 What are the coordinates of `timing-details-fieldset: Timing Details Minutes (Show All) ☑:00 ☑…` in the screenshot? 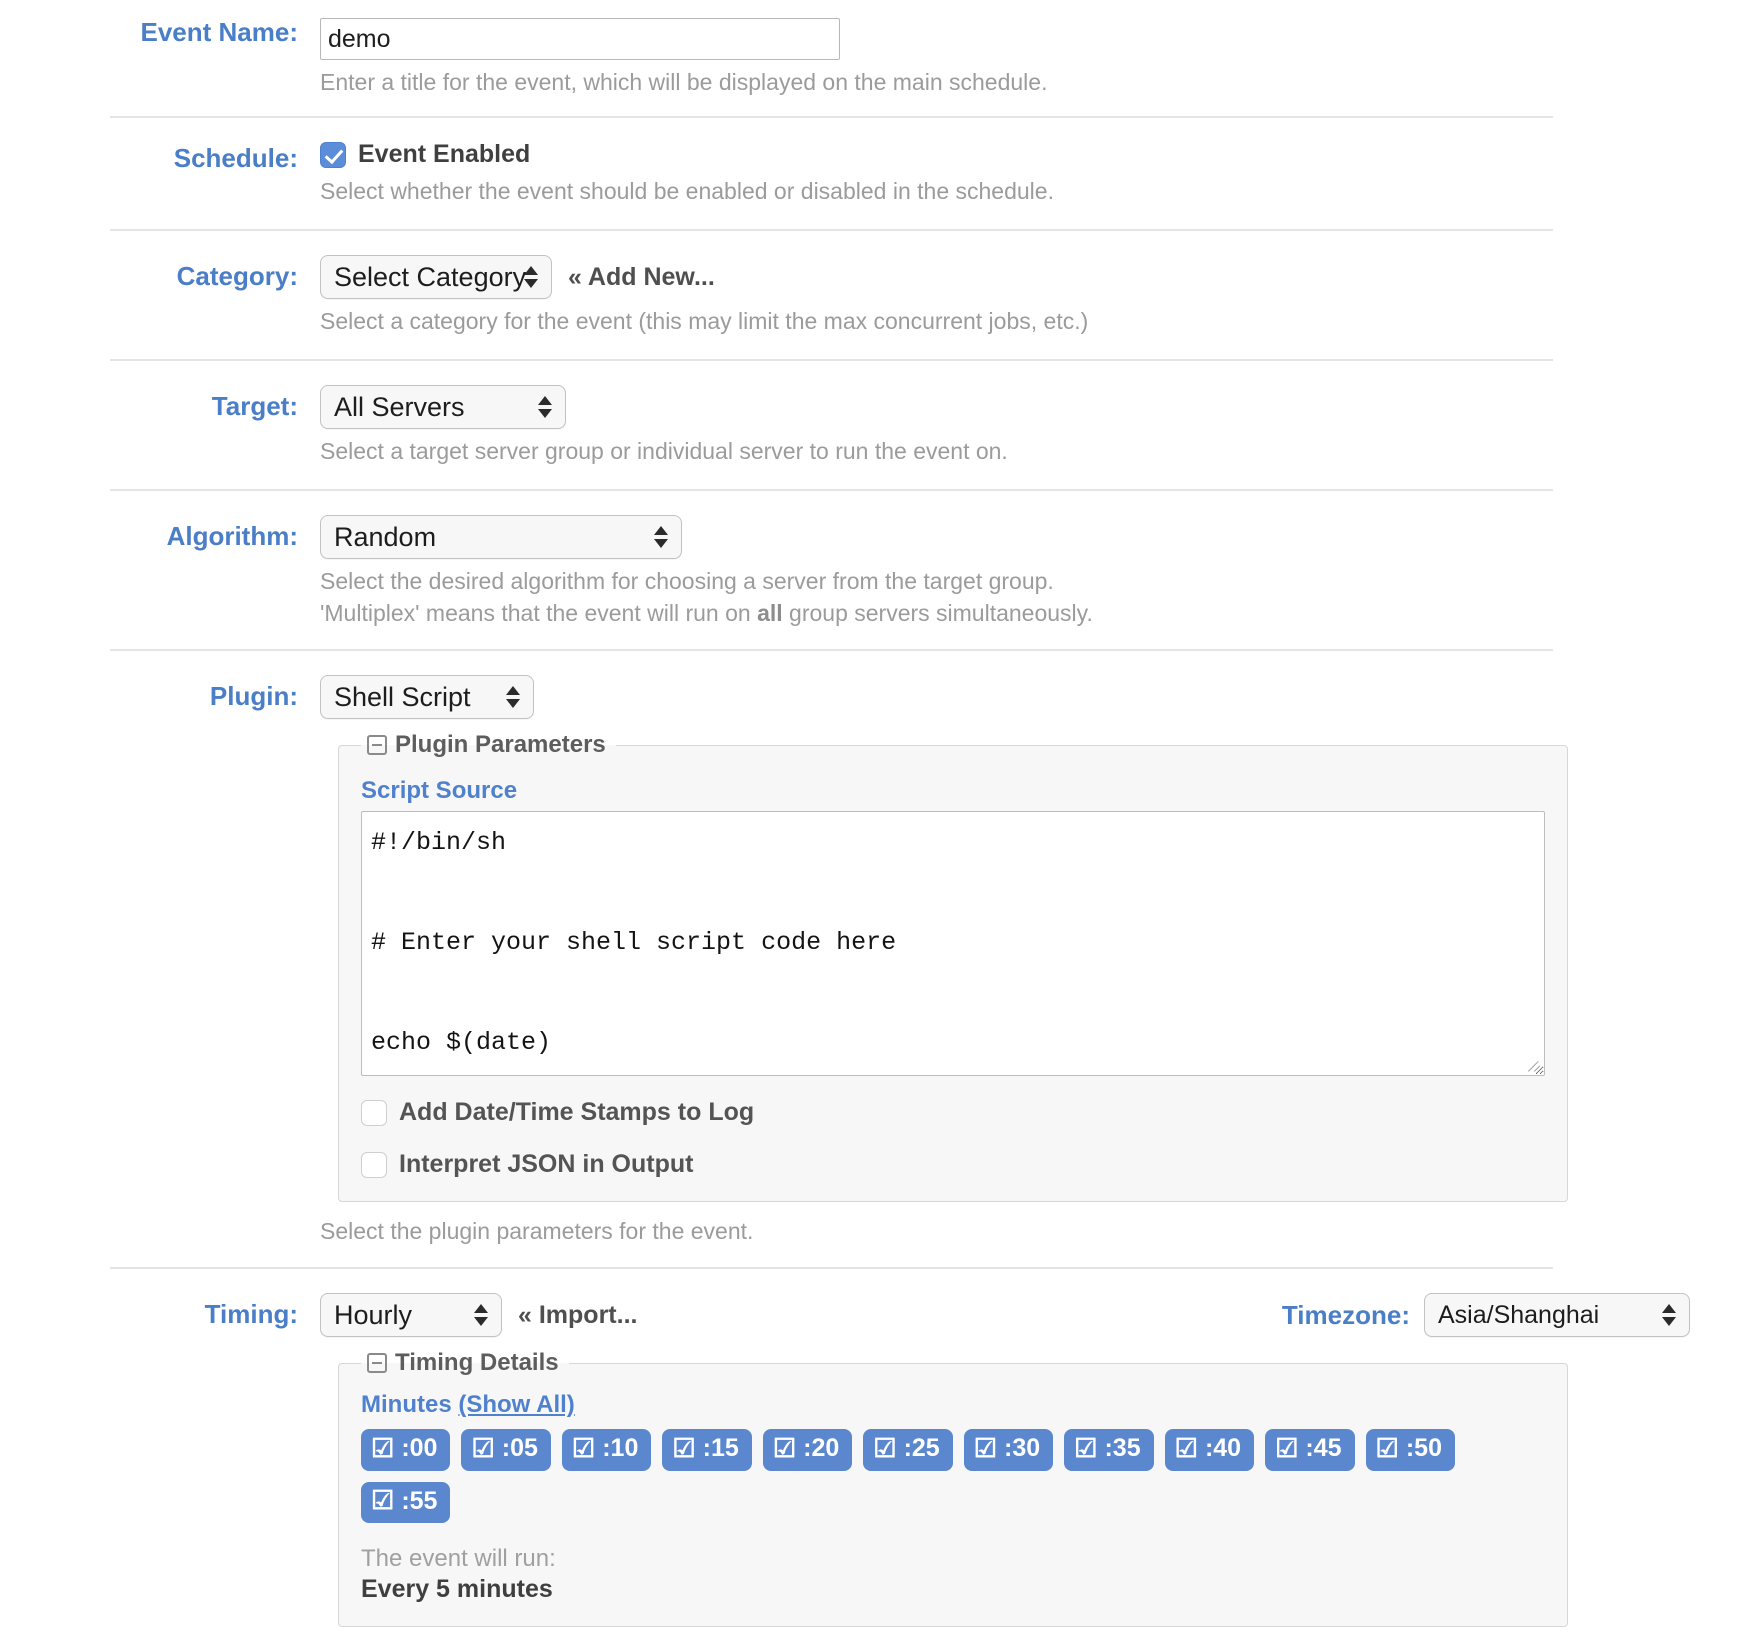 It's located at (953, 1488).